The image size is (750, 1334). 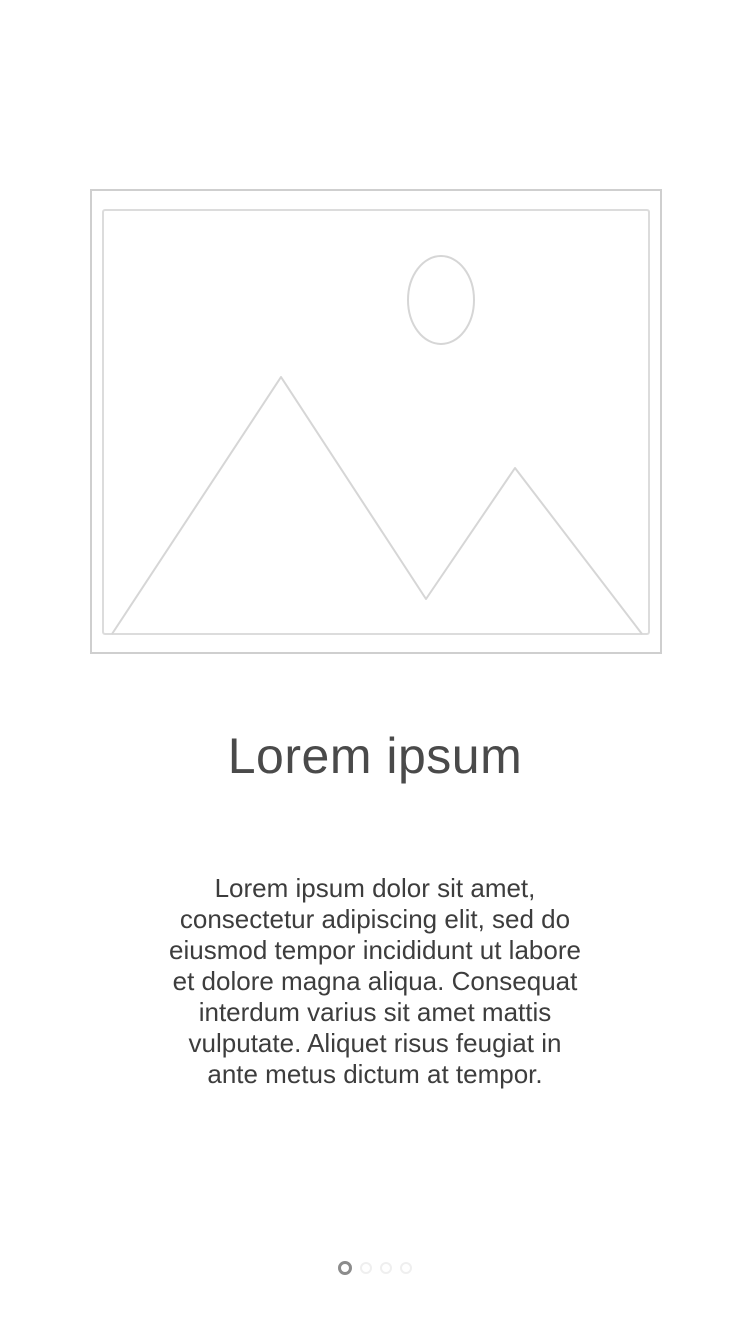 I want to click on page-indicator, so click(x=375, y=1268).